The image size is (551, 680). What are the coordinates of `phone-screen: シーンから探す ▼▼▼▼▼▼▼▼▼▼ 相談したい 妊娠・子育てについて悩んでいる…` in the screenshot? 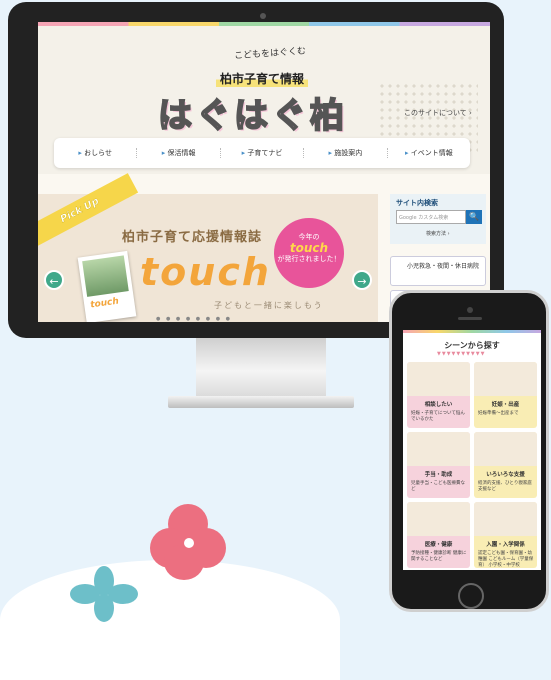 It's located at (472, 450).